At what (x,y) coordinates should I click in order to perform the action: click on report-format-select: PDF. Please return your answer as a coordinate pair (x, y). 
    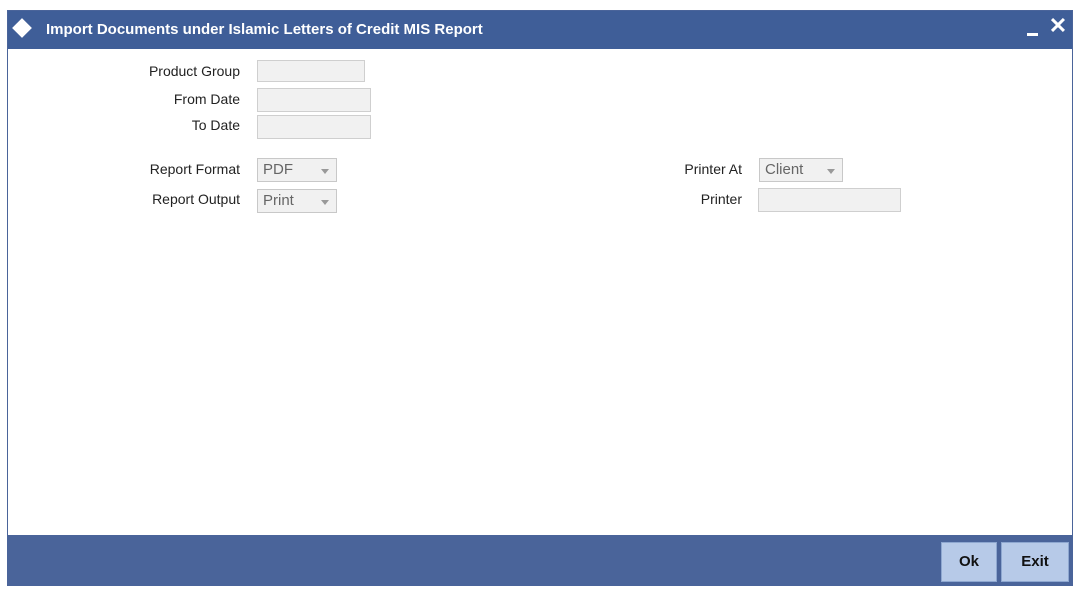
    Looking at the image, I should click on (297, 170).